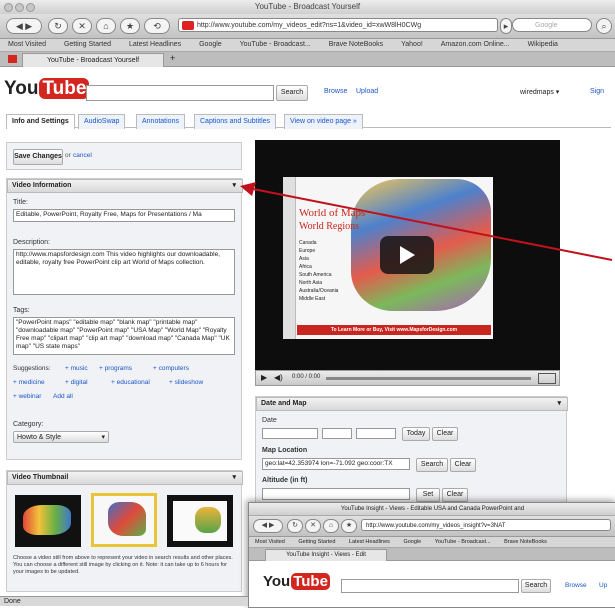 Image resolution: width=615 pixels, height=608 pixels. Describe the element at coordinates (296, 581) in the screenshot. I see `youtube-logo: You Tube` at that location.